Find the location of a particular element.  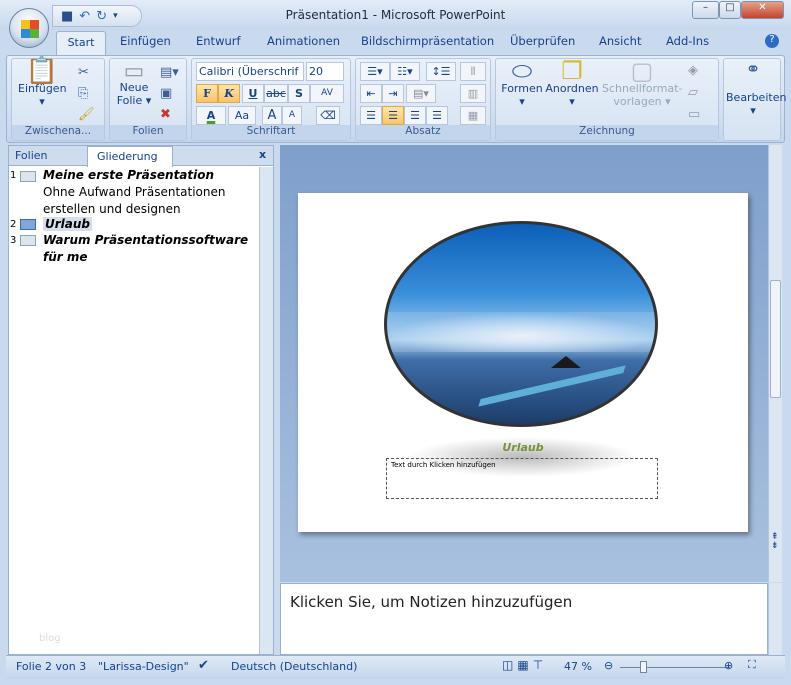

notes-placeholder: Klicken Sie, um Notizen hinzuzufügen is located at coordinates (431, 602).